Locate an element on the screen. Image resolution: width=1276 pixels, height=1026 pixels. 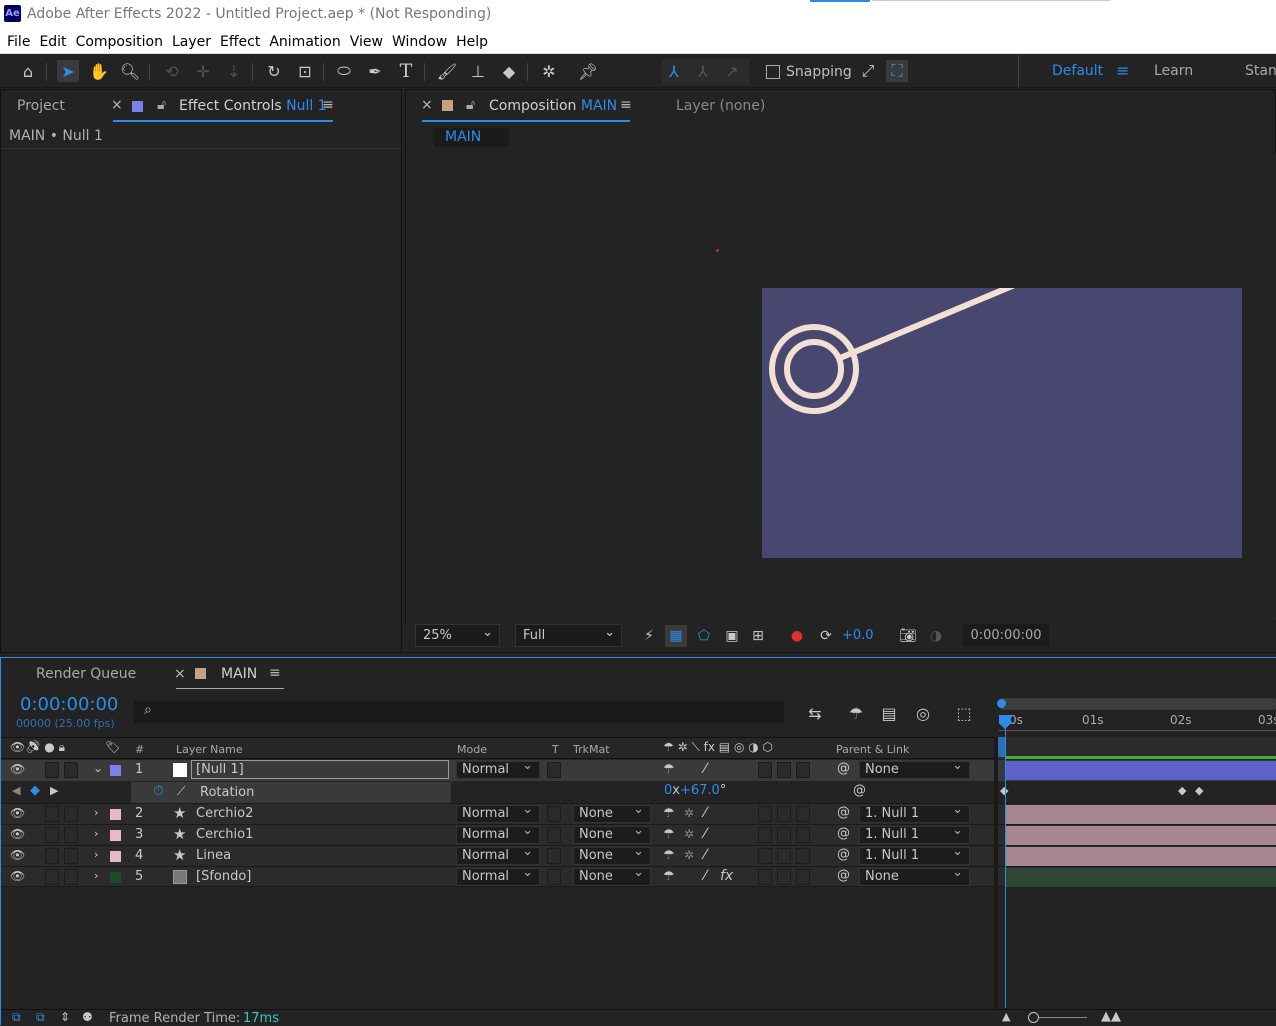
zoom-tool-icon: 🔍︎ is located at coordinates (130, 71).